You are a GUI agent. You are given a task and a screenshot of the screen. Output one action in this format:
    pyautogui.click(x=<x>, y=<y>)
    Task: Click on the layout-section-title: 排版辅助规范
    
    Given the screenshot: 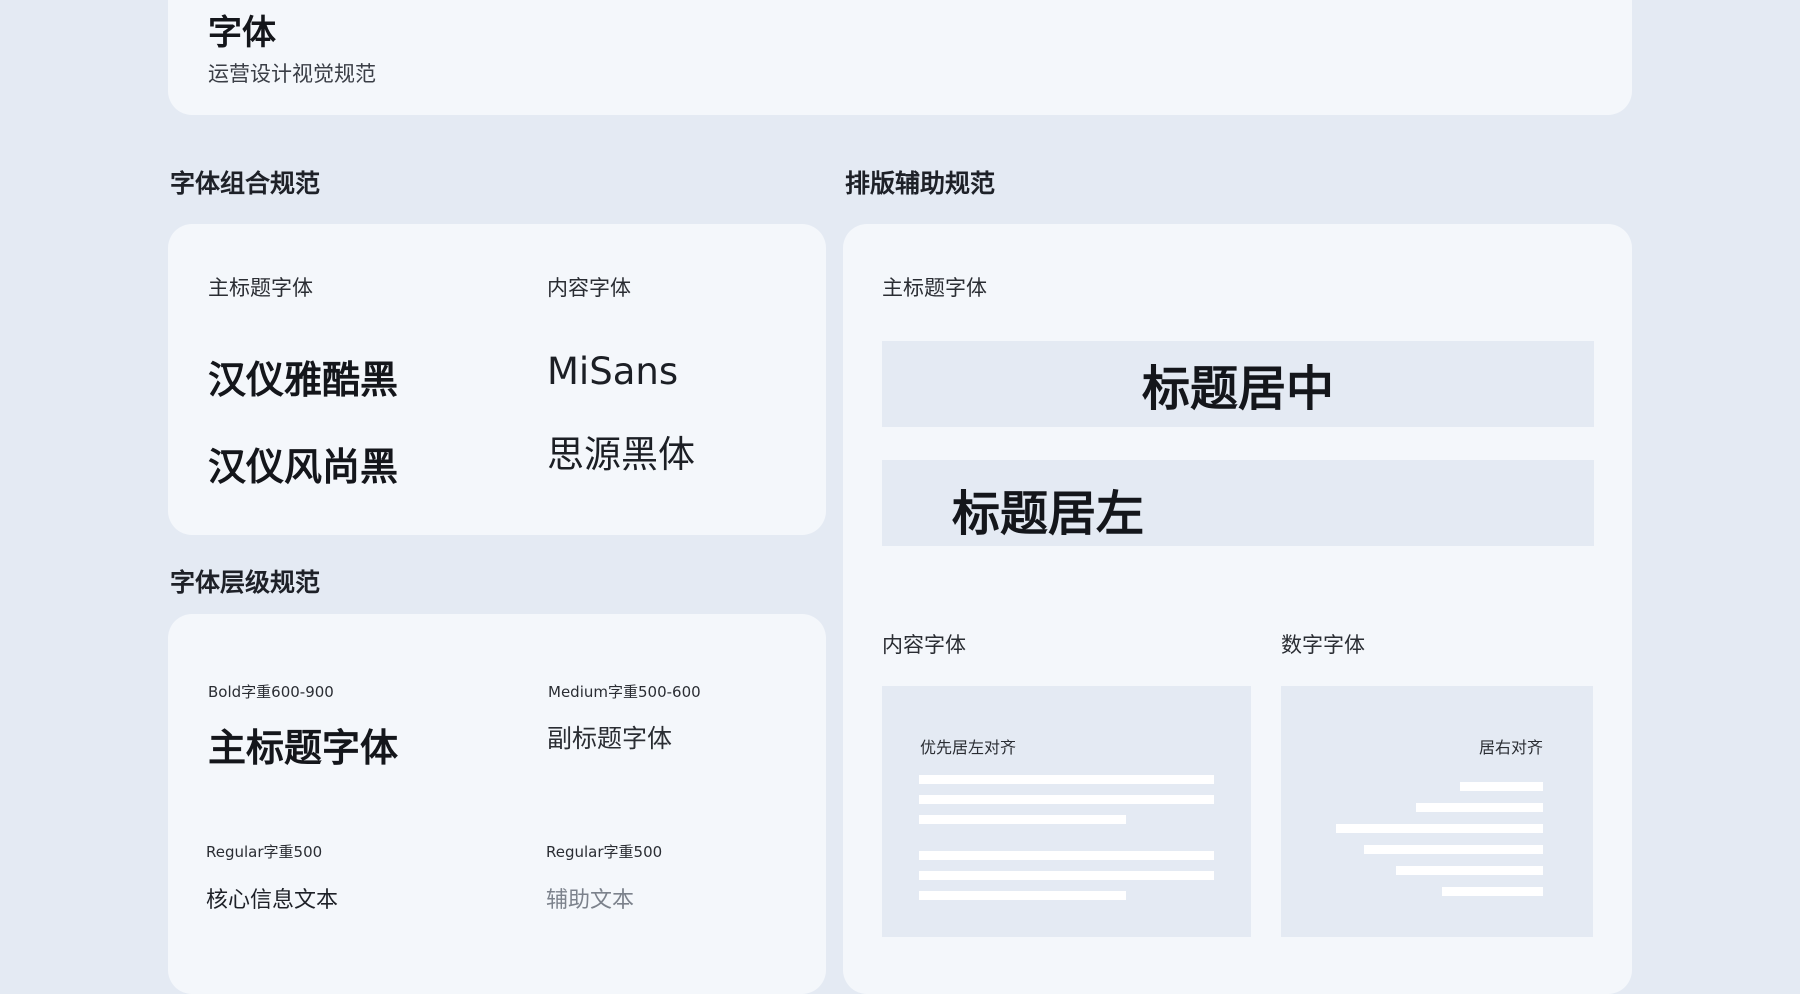 What is the action you would take?
    pyautogui.click(x=920, y=183)
    